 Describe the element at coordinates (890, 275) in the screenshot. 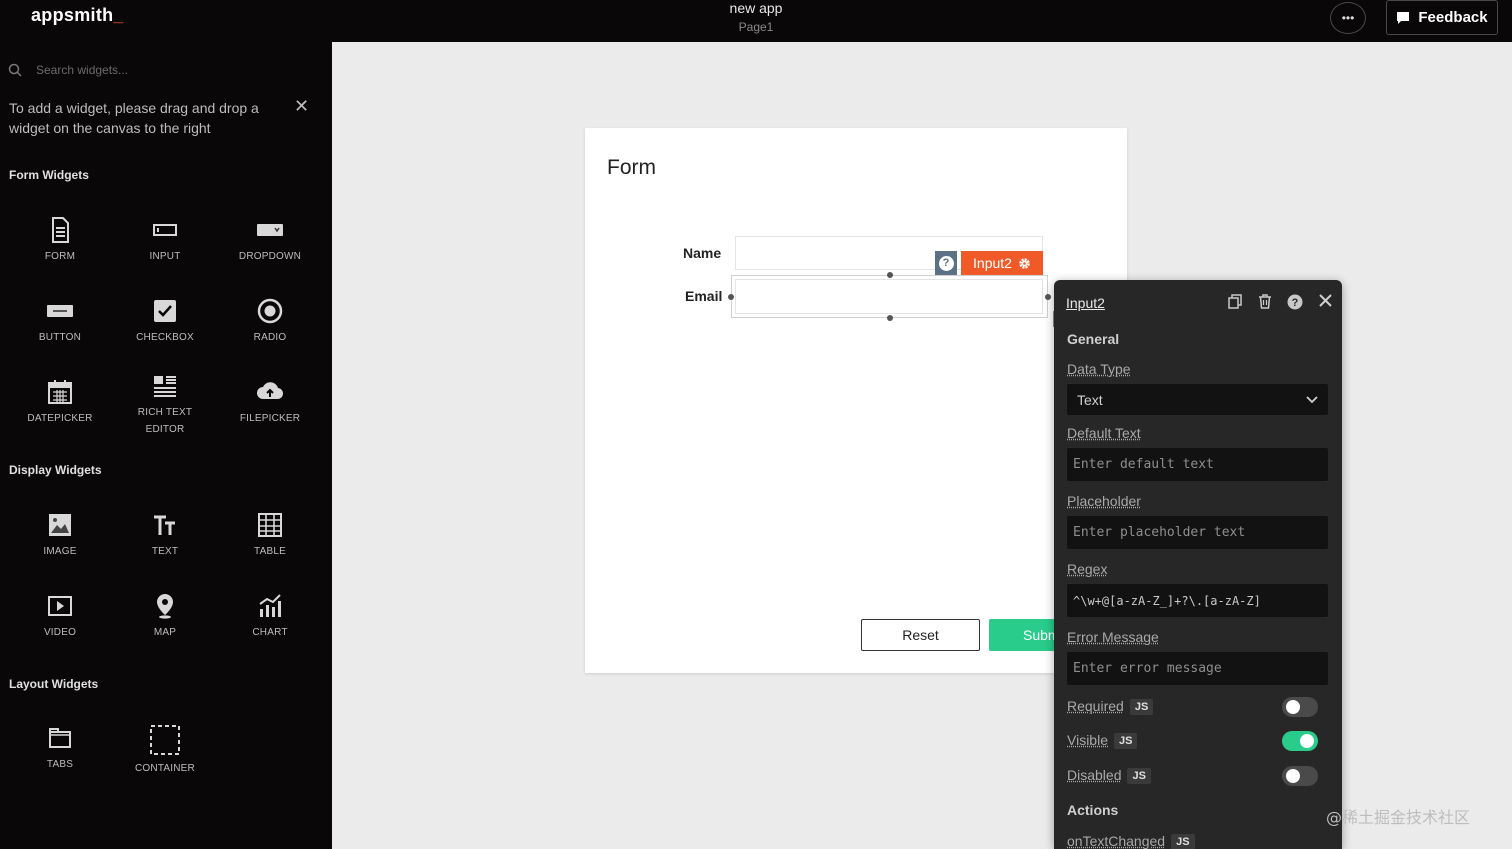

I see `resize-handle-top` at that location.